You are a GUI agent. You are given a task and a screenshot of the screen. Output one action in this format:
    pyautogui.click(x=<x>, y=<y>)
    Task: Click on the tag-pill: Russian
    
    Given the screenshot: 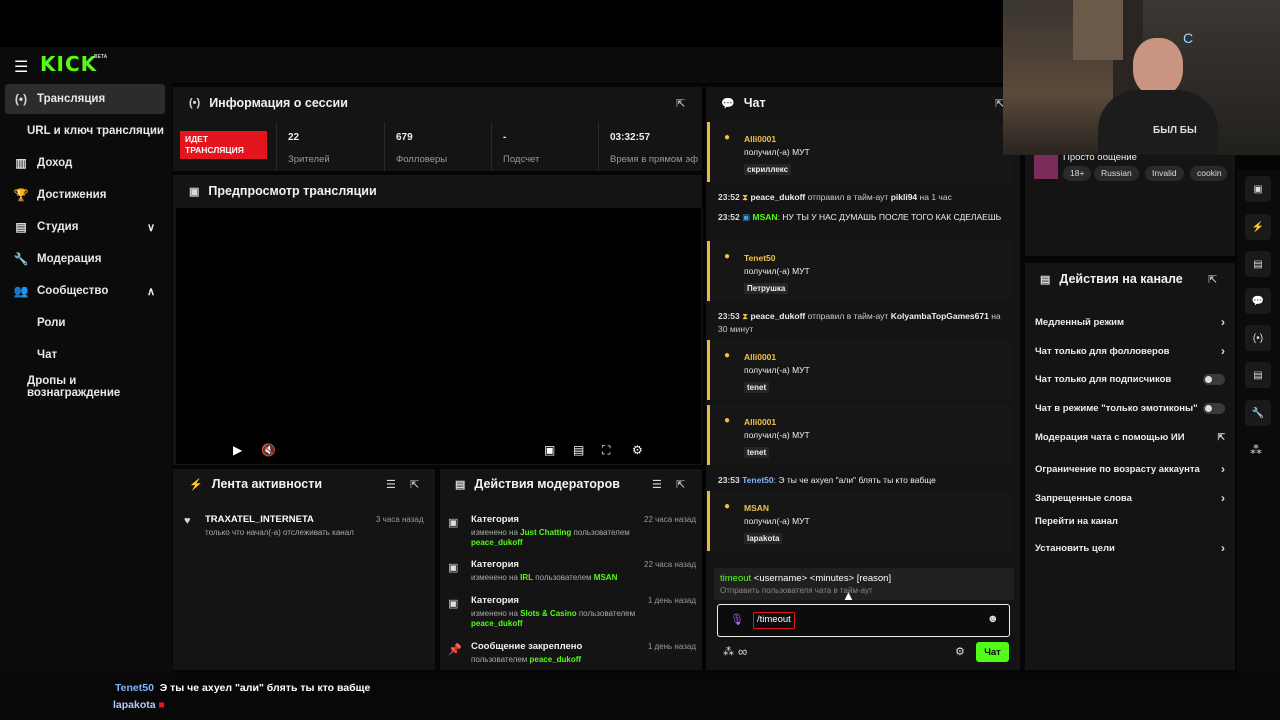 What is the action you would take?
    pyautogui.click(x=1116, y=173)
    